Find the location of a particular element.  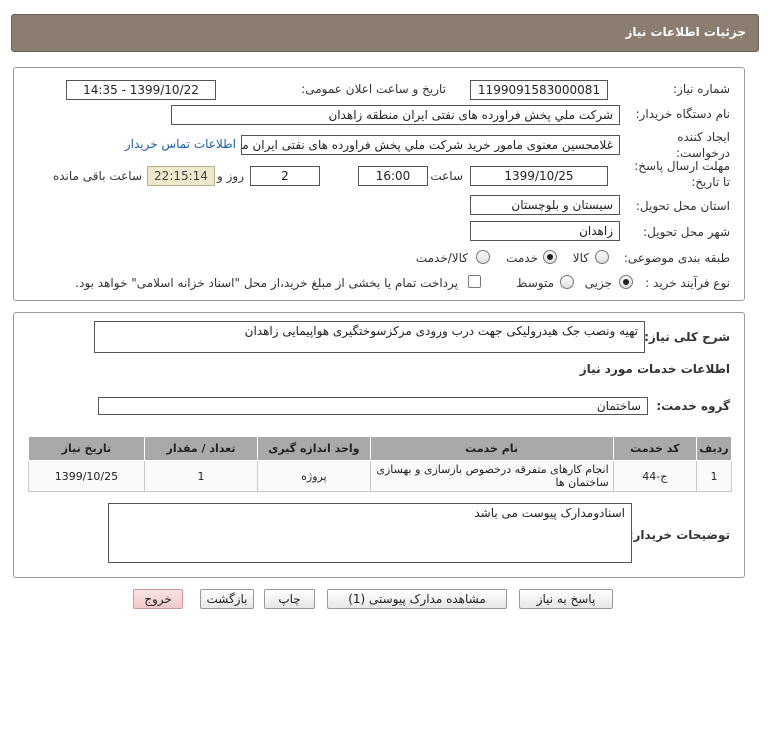

province-label: استان محل تحویل: is located at coordinates (682, 206).